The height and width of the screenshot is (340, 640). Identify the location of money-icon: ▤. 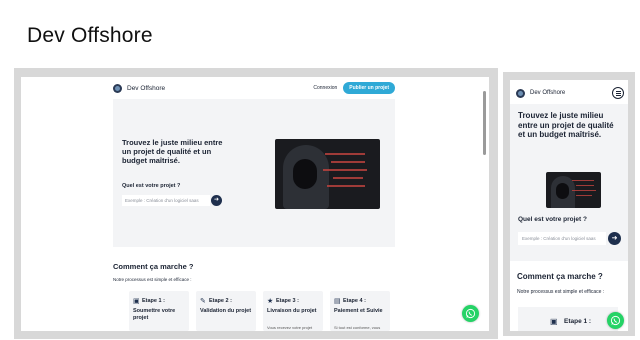
(337, 301).